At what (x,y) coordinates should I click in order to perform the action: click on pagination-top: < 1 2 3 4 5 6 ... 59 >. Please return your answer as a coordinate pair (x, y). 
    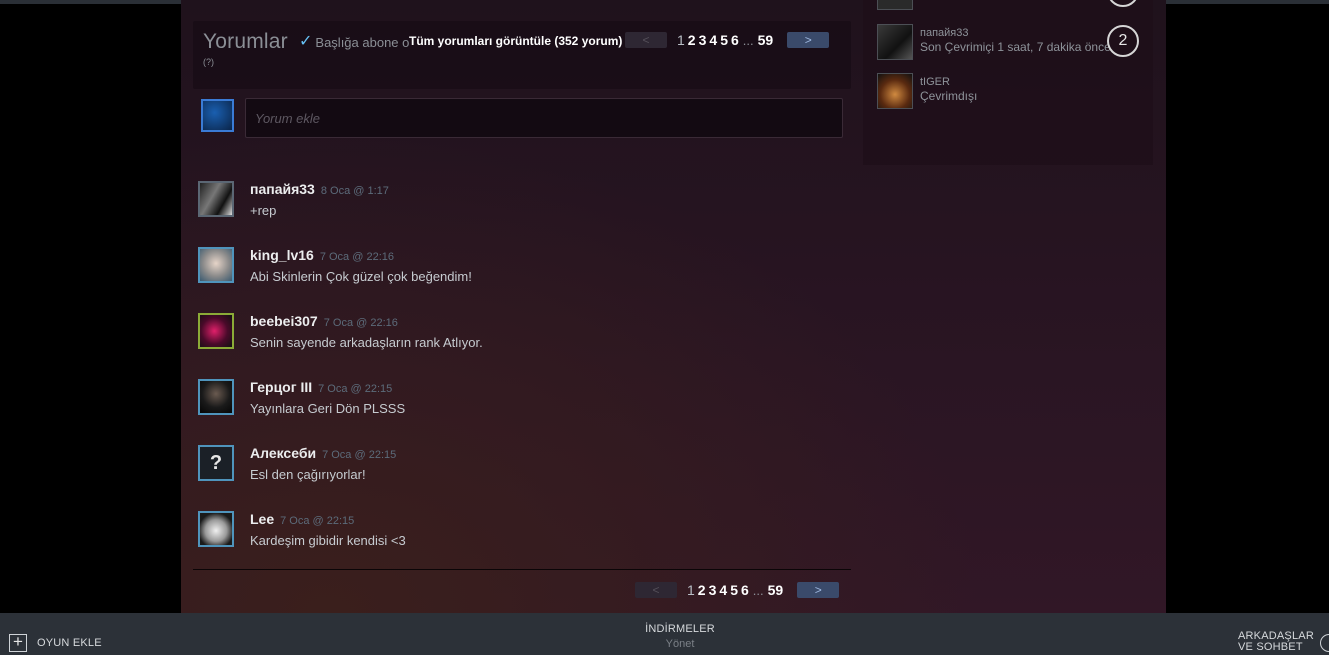
    Looking at the image, I should click on (727, 40).